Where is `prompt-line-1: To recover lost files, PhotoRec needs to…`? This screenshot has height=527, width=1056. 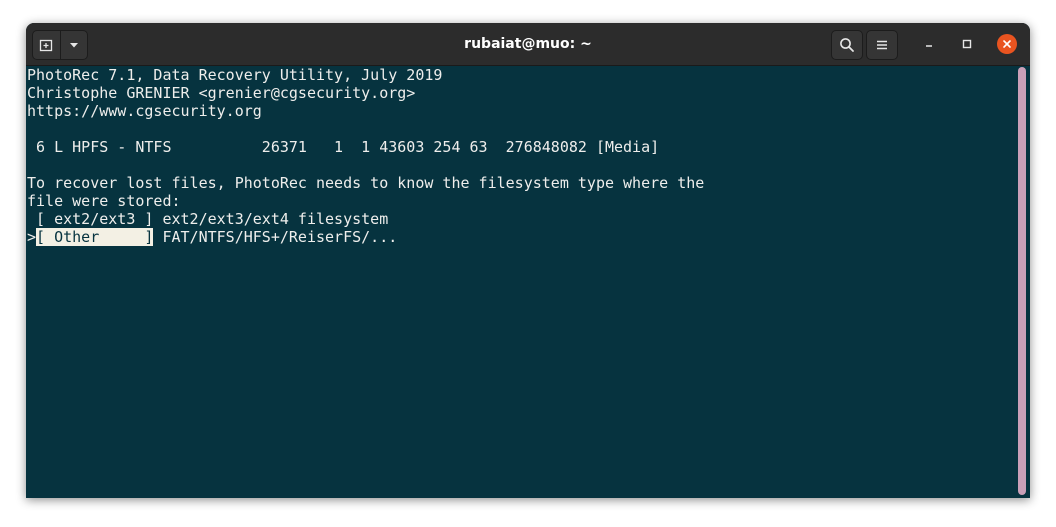
prompt-line-1: To recover lost files, PhotoRec needs to… is located at coordinates (366, 183).